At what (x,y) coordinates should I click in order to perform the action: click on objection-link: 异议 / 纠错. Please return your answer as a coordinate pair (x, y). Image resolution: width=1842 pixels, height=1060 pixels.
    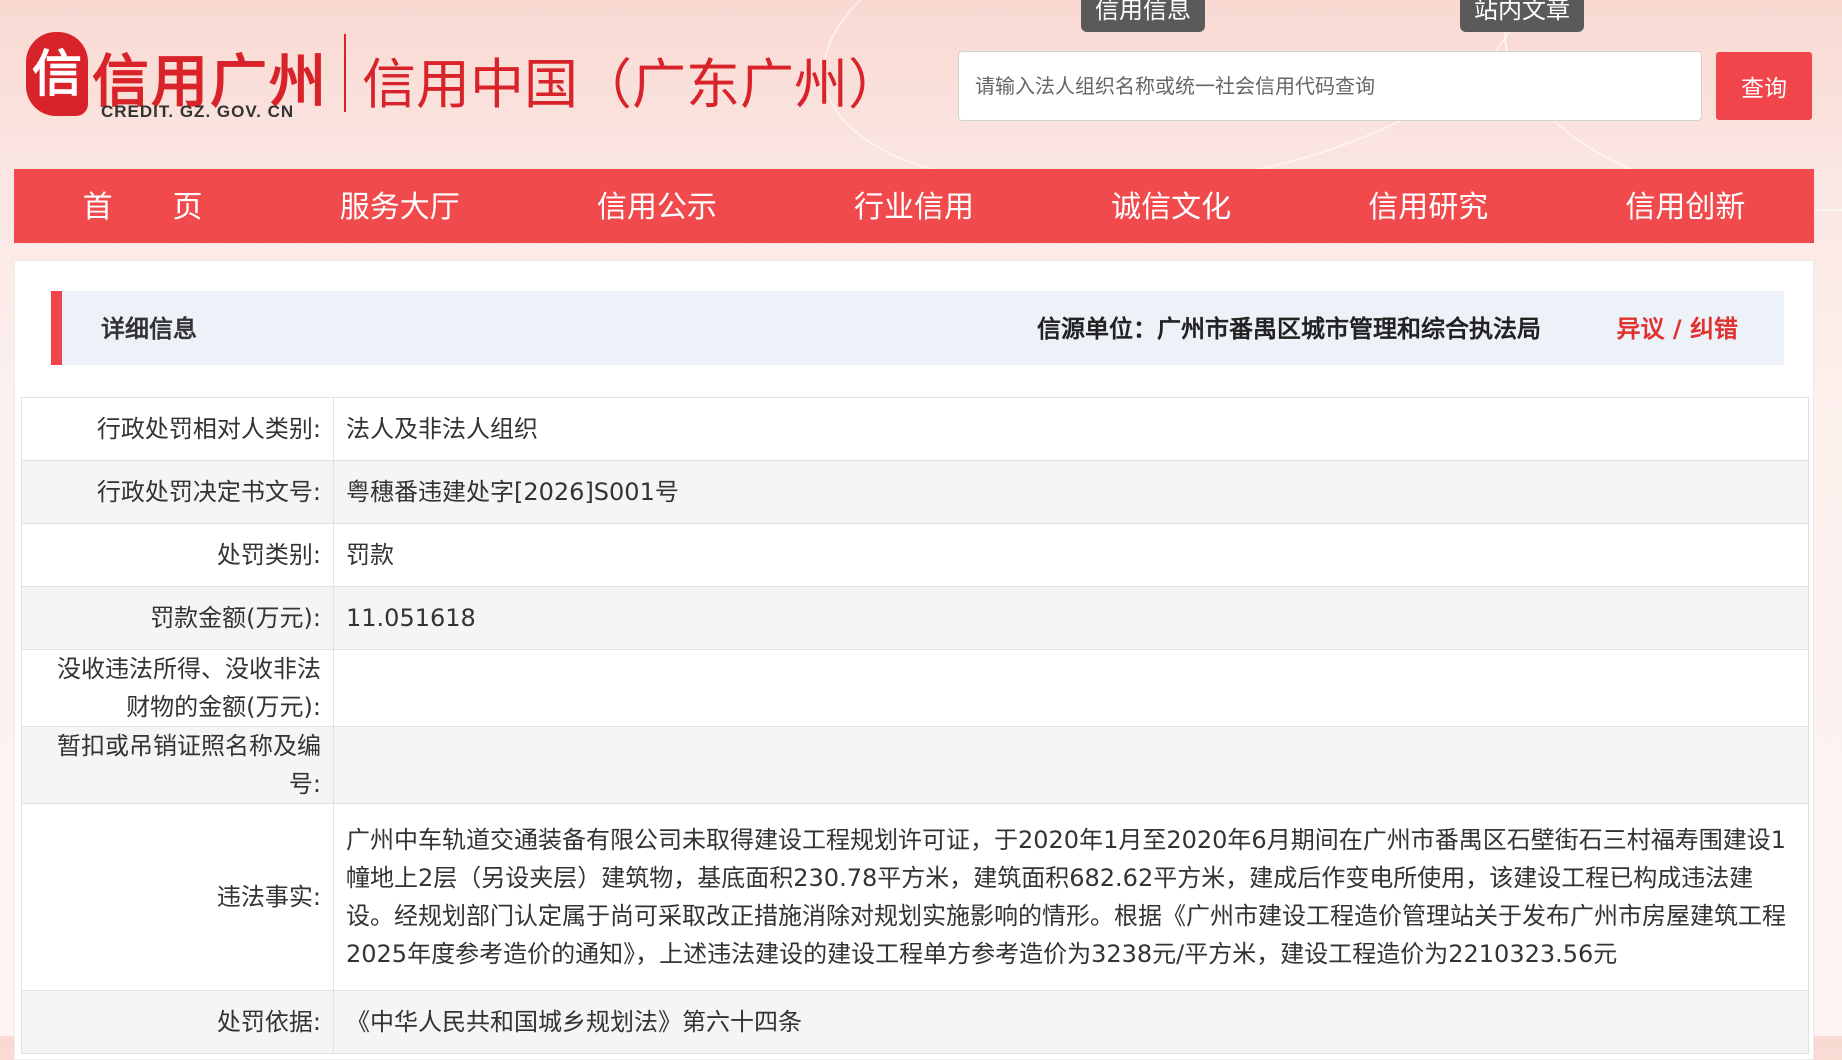
    Looking at the image, I should click on (1677, 329).